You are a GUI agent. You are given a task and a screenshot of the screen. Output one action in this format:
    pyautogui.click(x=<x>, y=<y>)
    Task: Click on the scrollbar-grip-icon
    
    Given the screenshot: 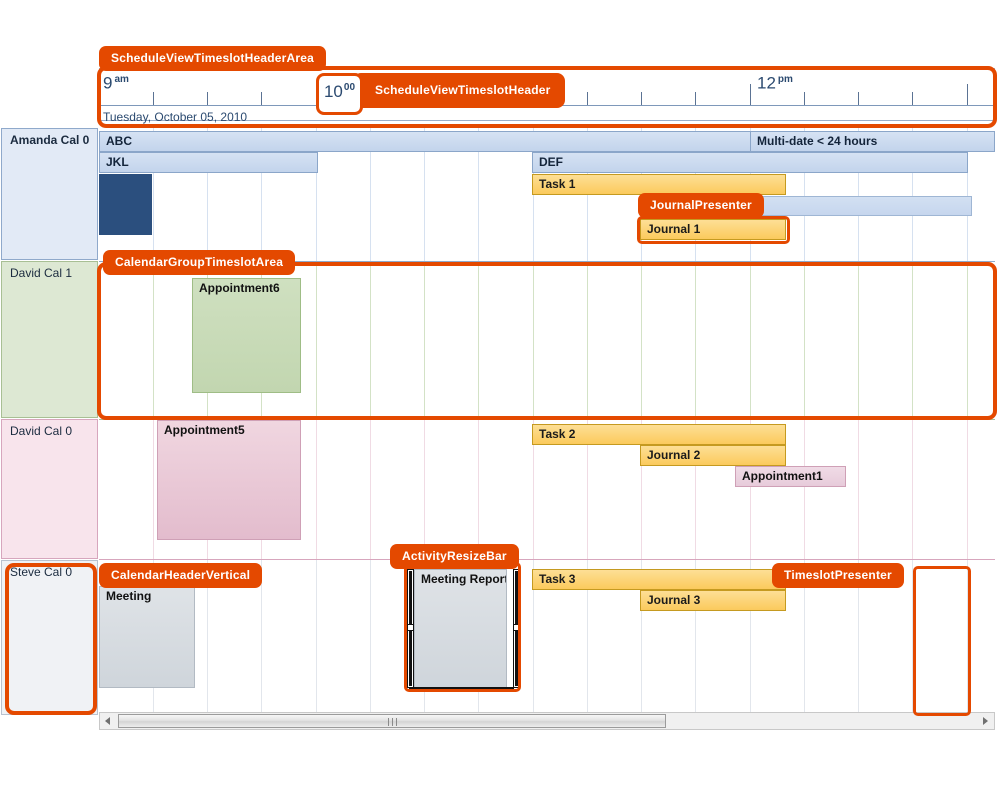 What is the action you would take?
    pyautogui.click(x=392, y=722)
    